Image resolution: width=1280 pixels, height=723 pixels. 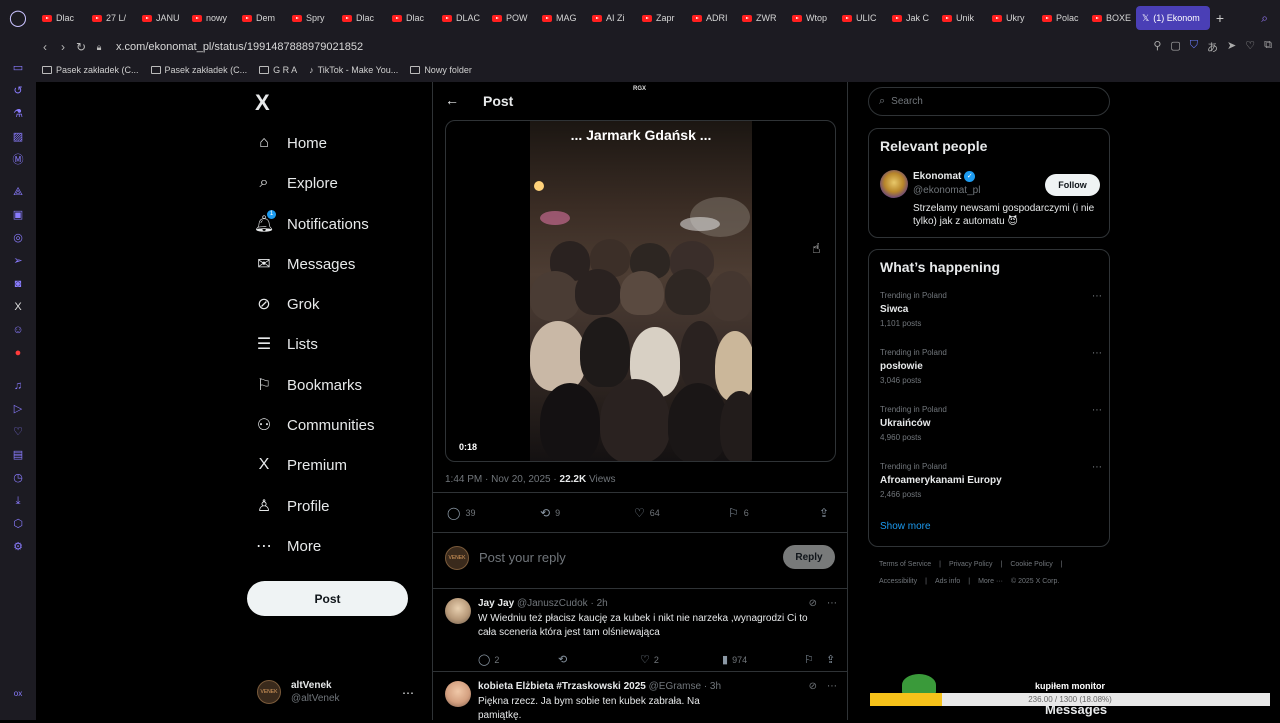 I want to click on like-action: ♡ 2, so click(x=649, y=659).